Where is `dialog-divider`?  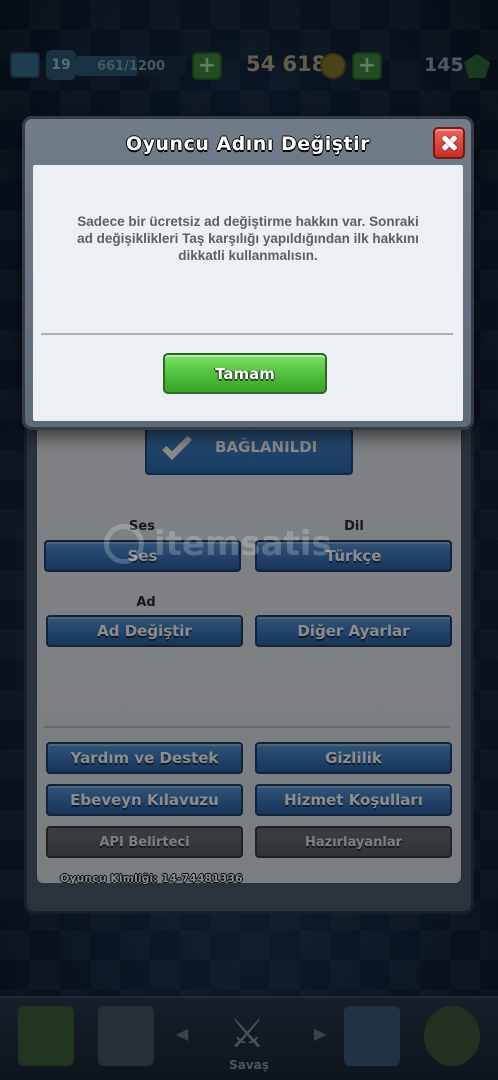 dialog-divider is located at coordinates (247, 334).